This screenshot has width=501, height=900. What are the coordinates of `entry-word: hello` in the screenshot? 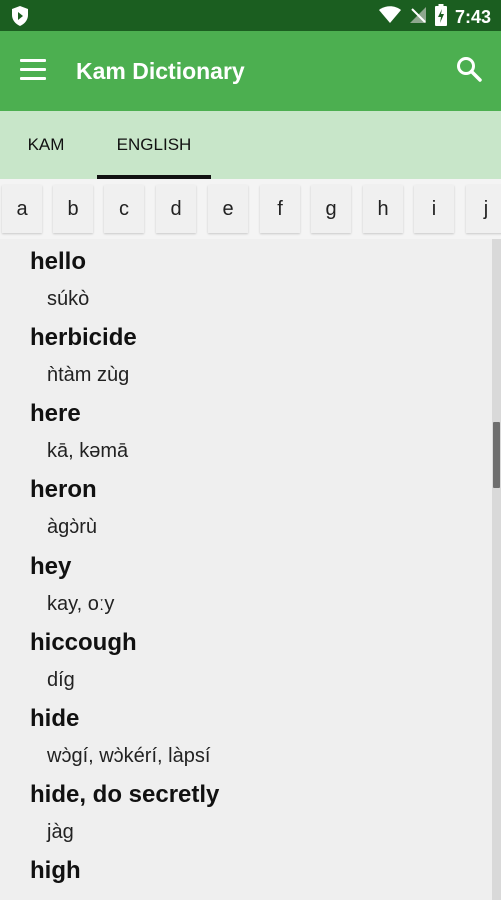 It's located at (58, 261).